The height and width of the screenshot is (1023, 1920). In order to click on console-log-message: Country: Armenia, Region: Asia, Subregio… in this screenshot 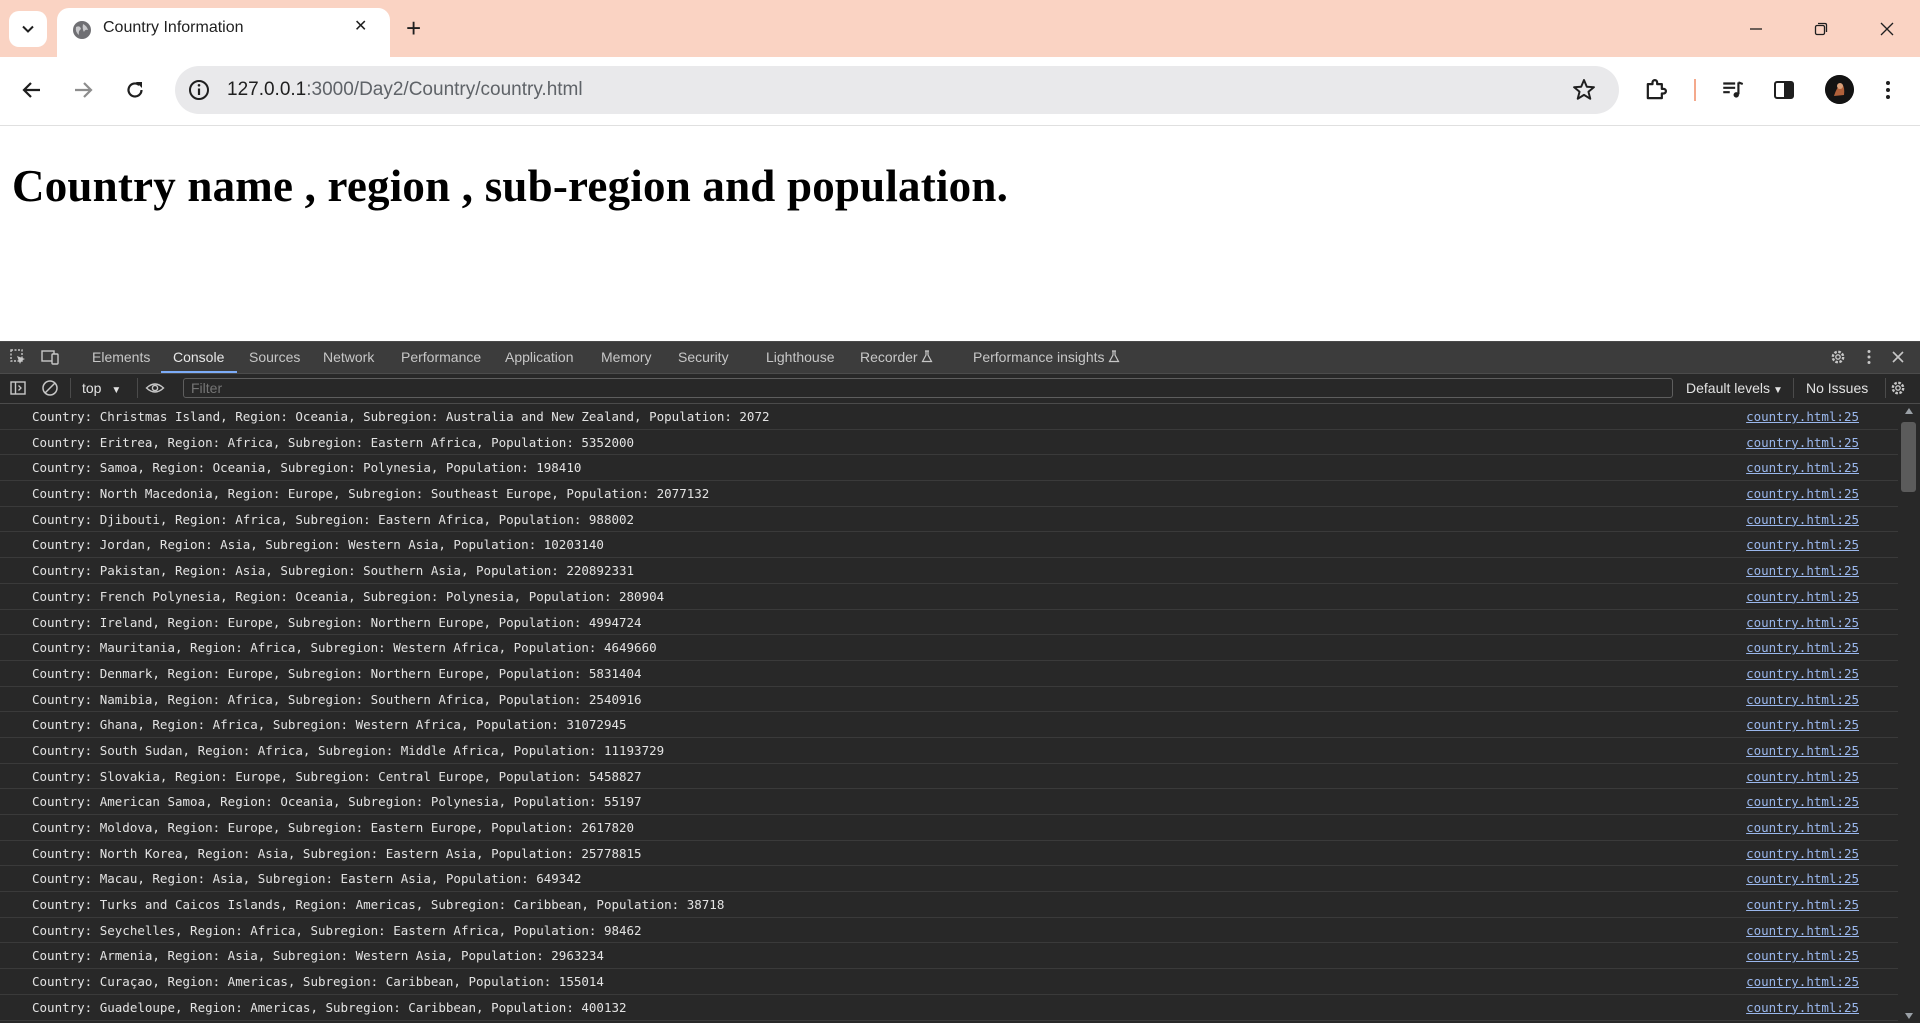, I will do `click(318, 956)`.